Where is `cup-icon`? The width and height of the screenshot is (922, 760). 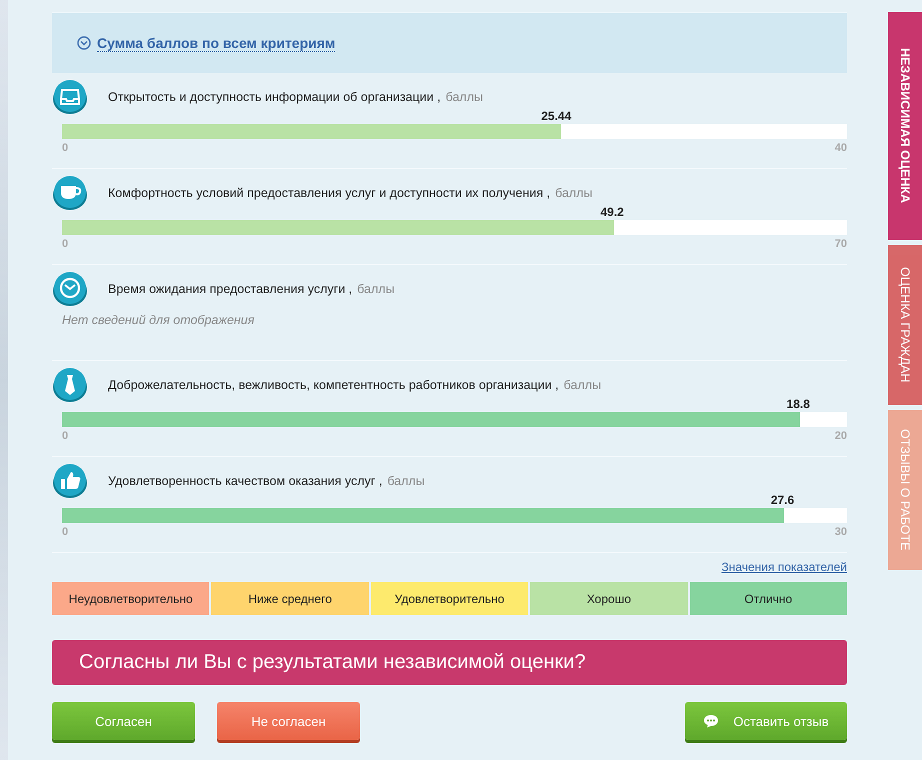 cup-icon is located at coordinates (70, 193).